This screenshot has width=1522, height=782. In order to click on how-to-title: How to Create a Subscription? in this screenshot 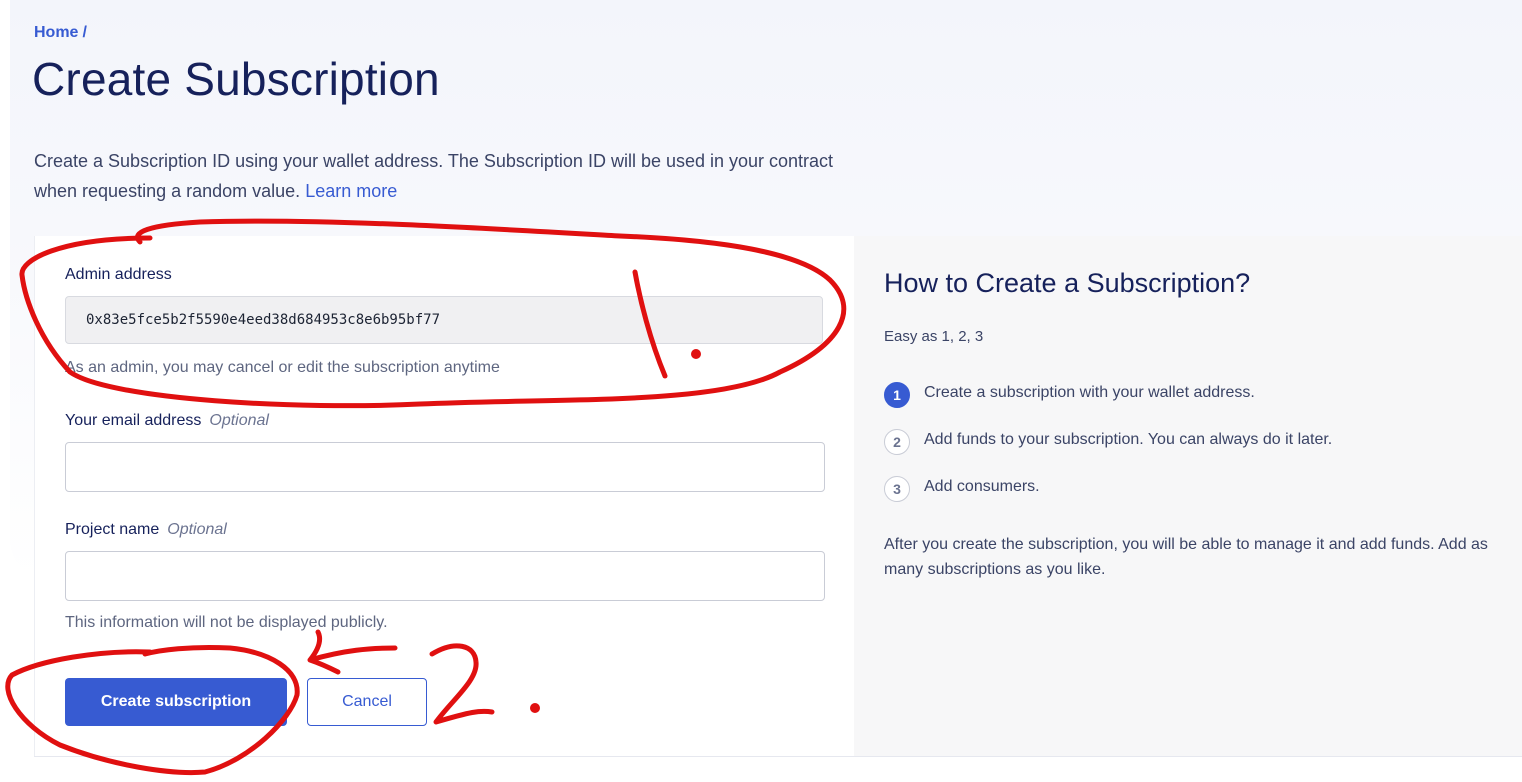, I will do `click(1067, 283)`.